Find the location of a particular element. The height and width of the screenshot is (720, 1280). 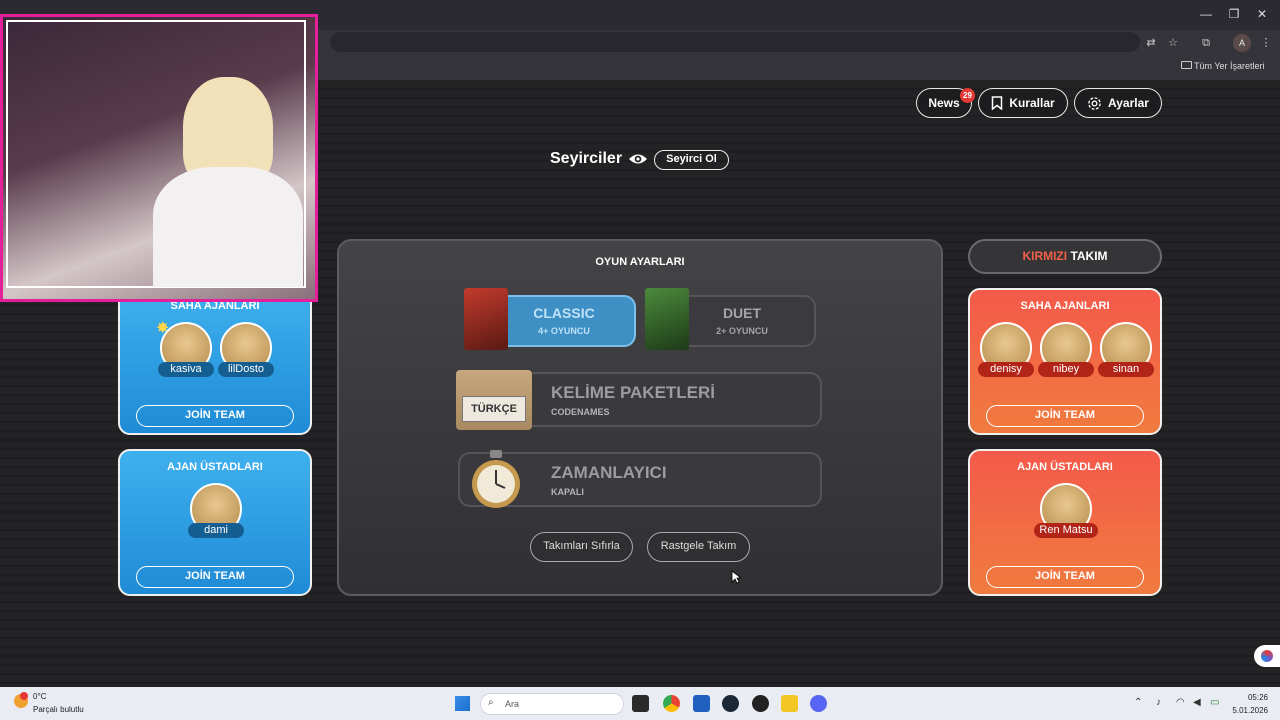

red-operative-name: denisy is located at coordinates (1006, 369).